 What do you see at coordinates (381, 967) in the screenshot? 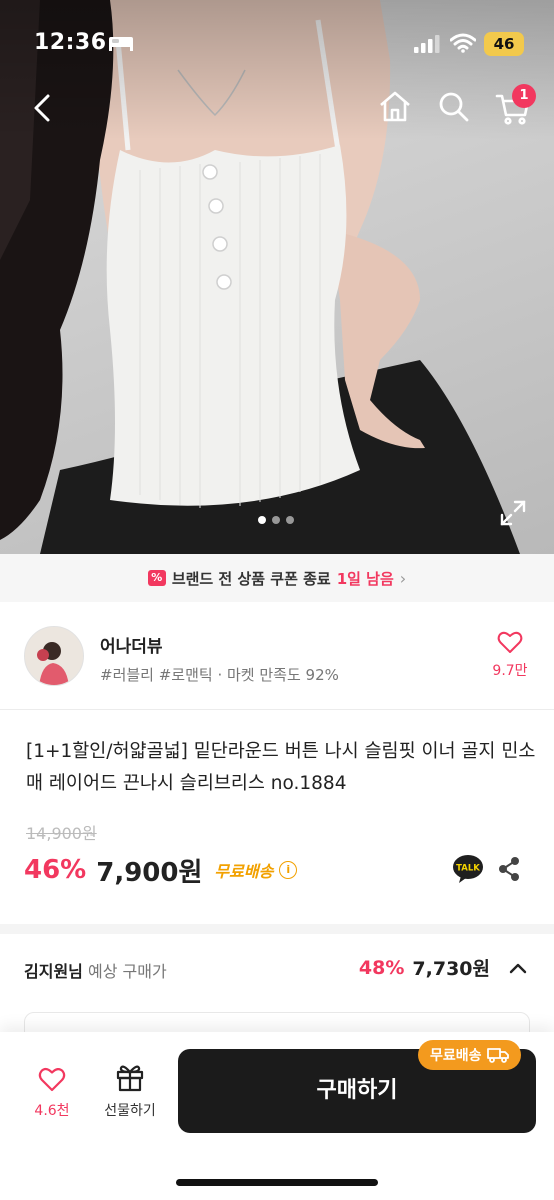
I see `member-discount: 48%` at bounding box center [381, 967].